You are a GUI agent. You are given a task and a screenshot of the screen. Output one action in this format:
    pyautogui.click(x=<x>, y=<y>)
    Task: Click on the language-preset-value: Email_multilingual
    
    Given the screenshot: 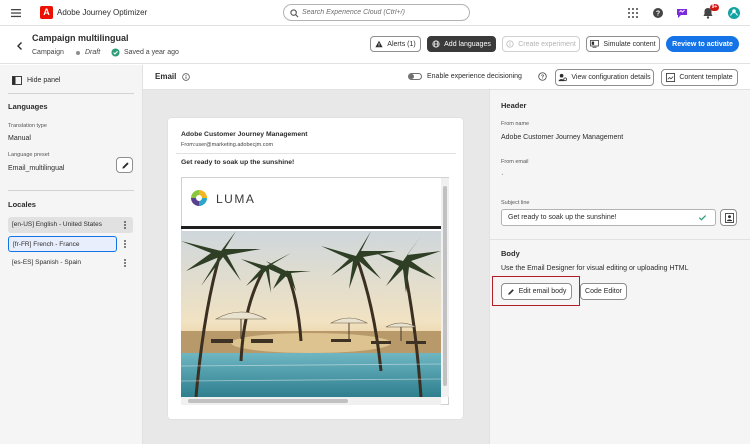 What is the action you would take?
    pyautogui.click(x=36, y=168)
    